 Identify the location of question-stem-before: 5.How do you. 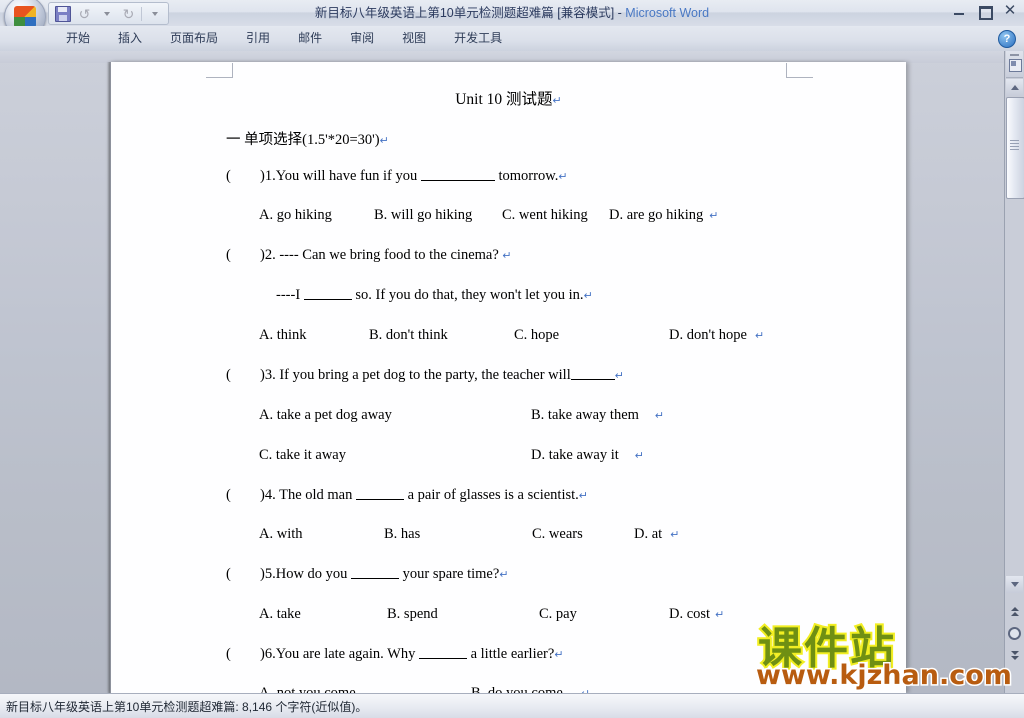
(308, 574).